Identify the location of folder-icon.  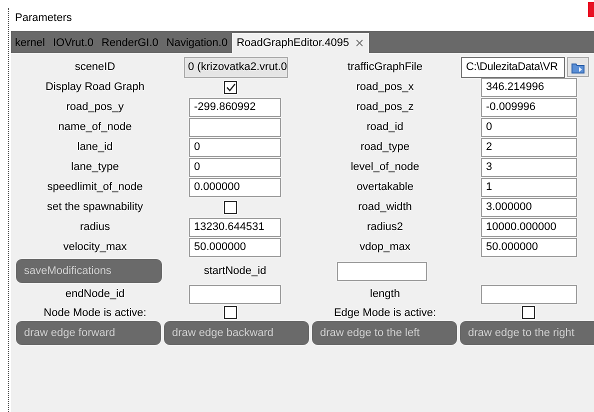
(578, 67).